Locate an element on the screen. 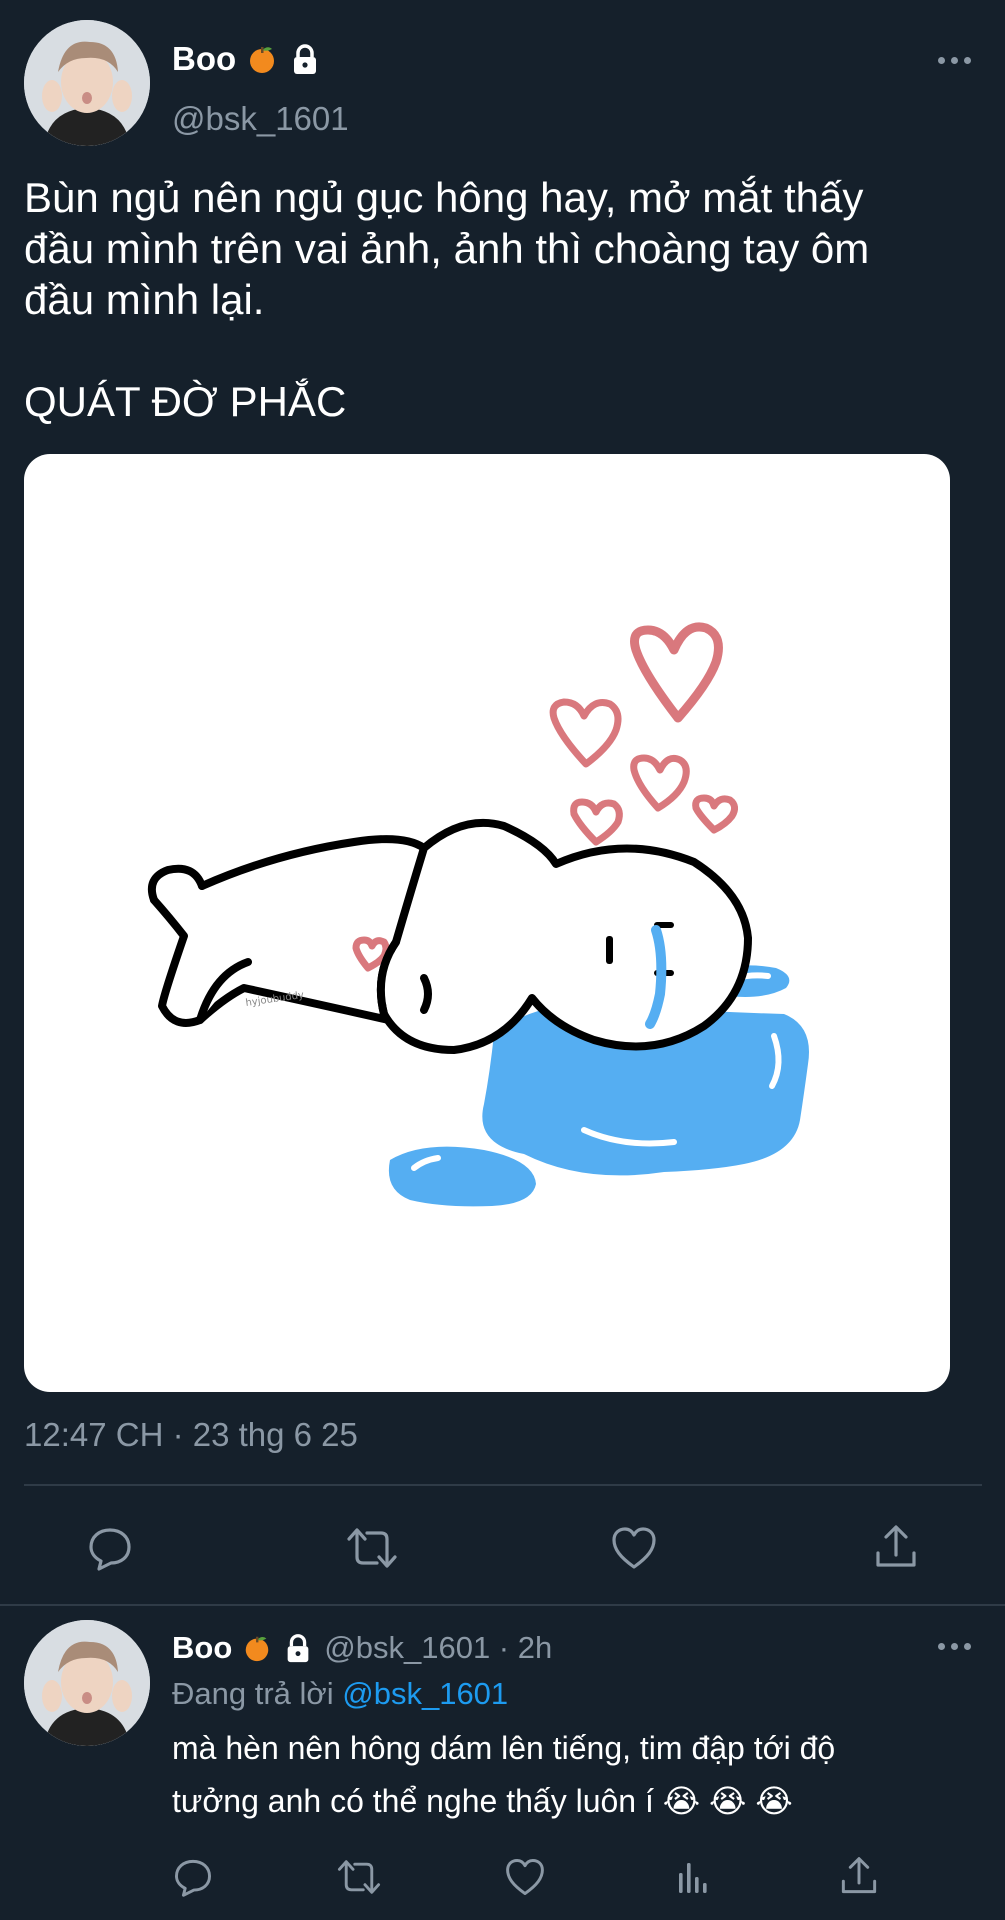  tweet-text-line: đầu mình lại. is located at coordinates (144, 299).